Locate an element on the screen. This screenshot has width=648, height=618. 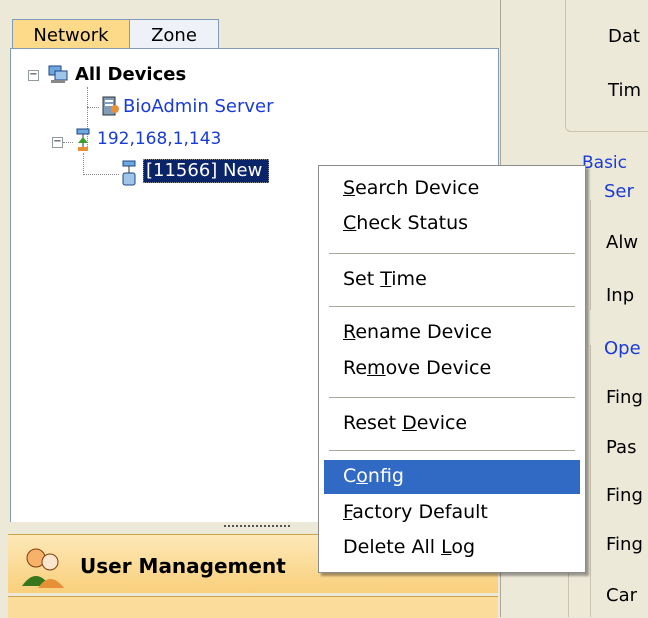
label-tim: Tim is located at coordinates (624, 90).